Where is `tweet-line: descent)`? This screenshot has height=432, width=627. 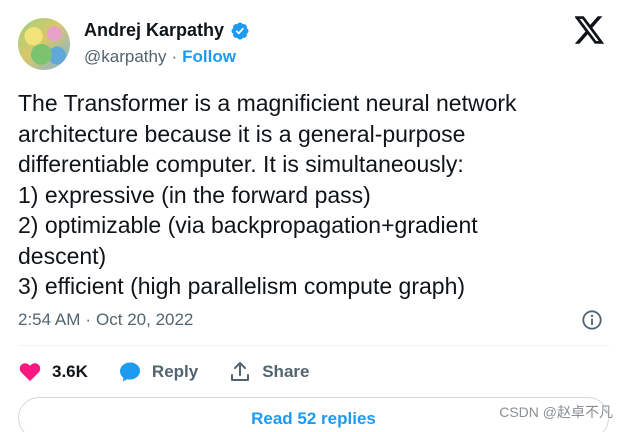
tweet-line: descent) is located at coordinates (62, 255).